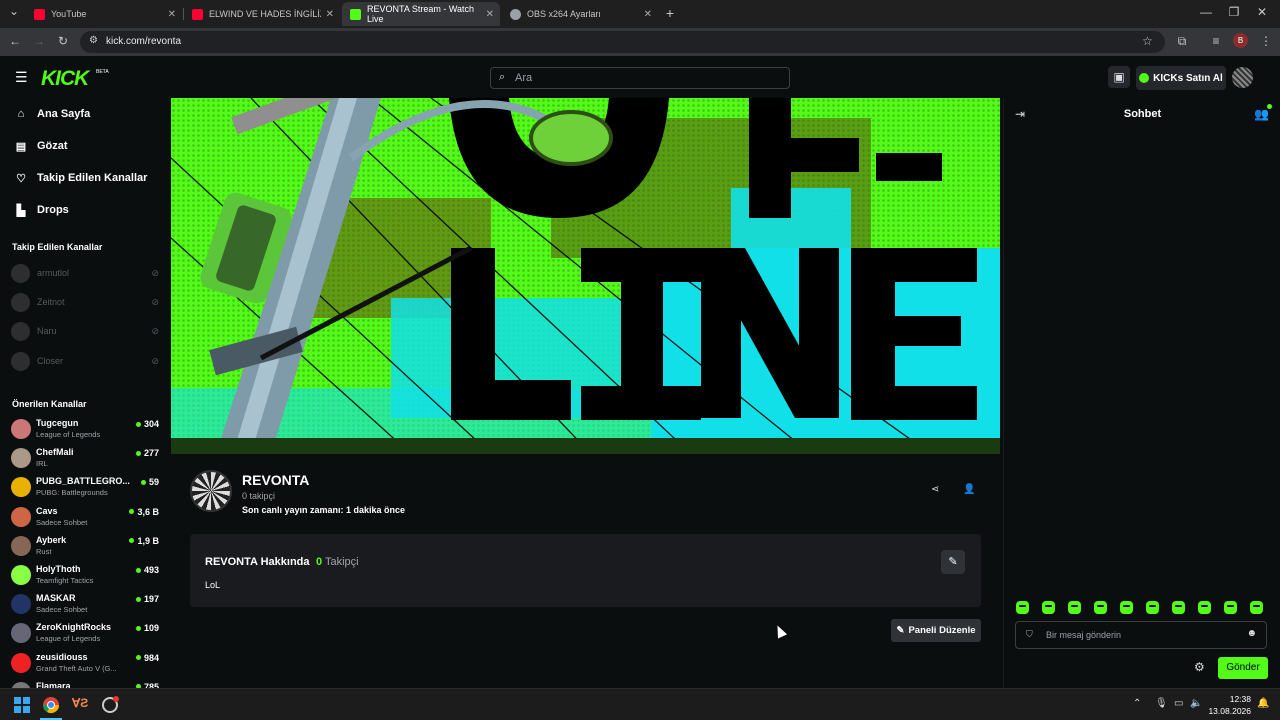  I want to click on channel-name: ChefMali, so click(55, 452).